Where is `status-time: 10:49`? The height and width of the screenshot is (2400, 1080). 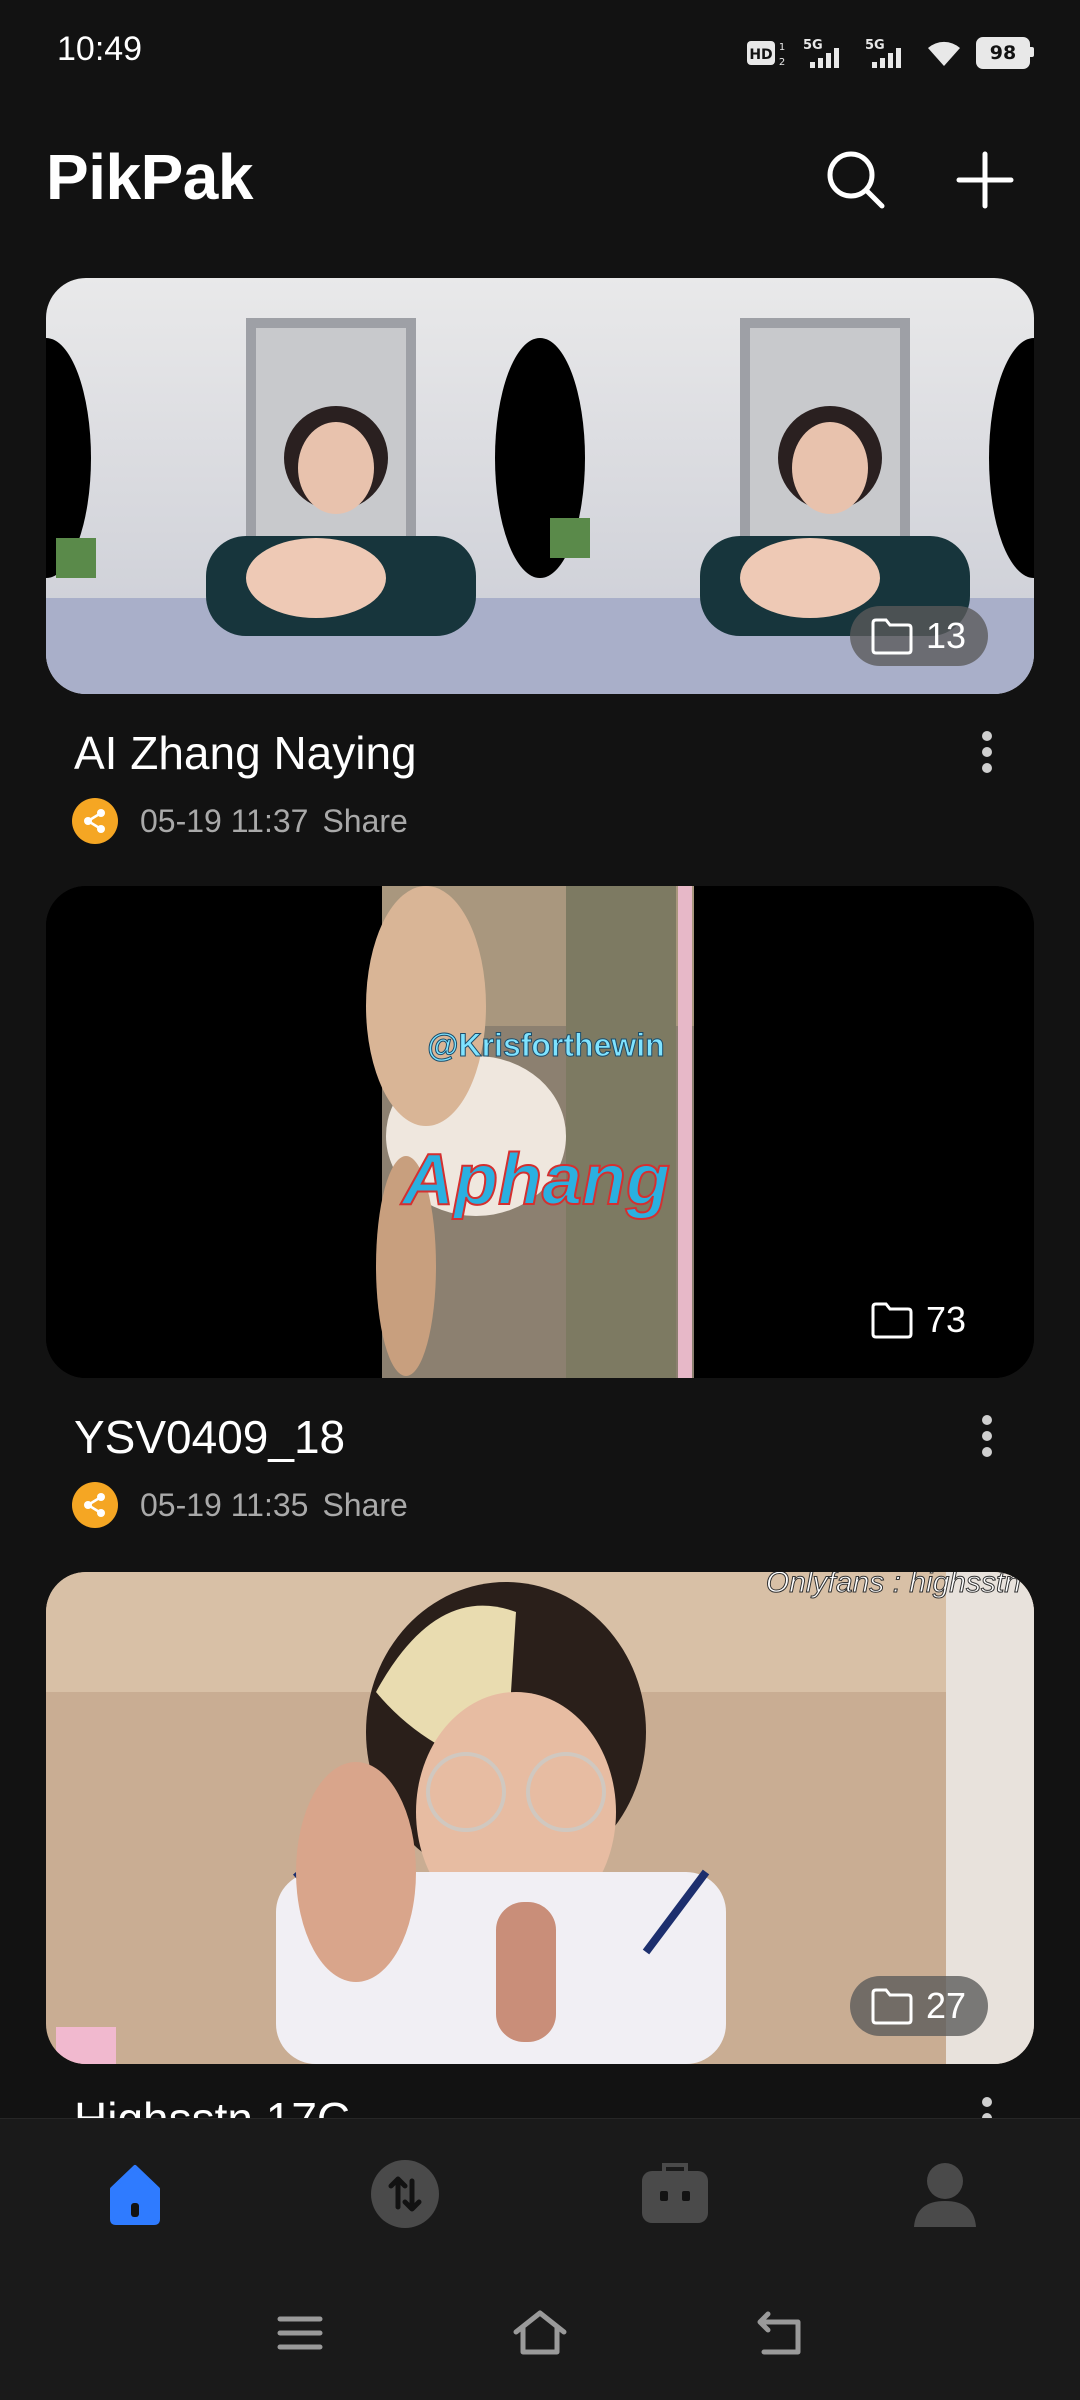 status-time: 10:49 is located at coordinates (100, 49).